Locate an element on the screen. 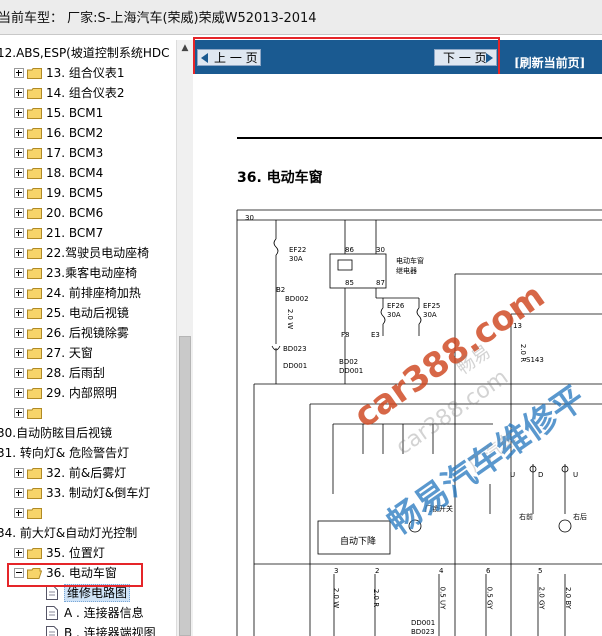 This screenshot has height=636, width=602. tree-item: 33. 制动灯&倒车灯 is located at coordinates (82, 493).